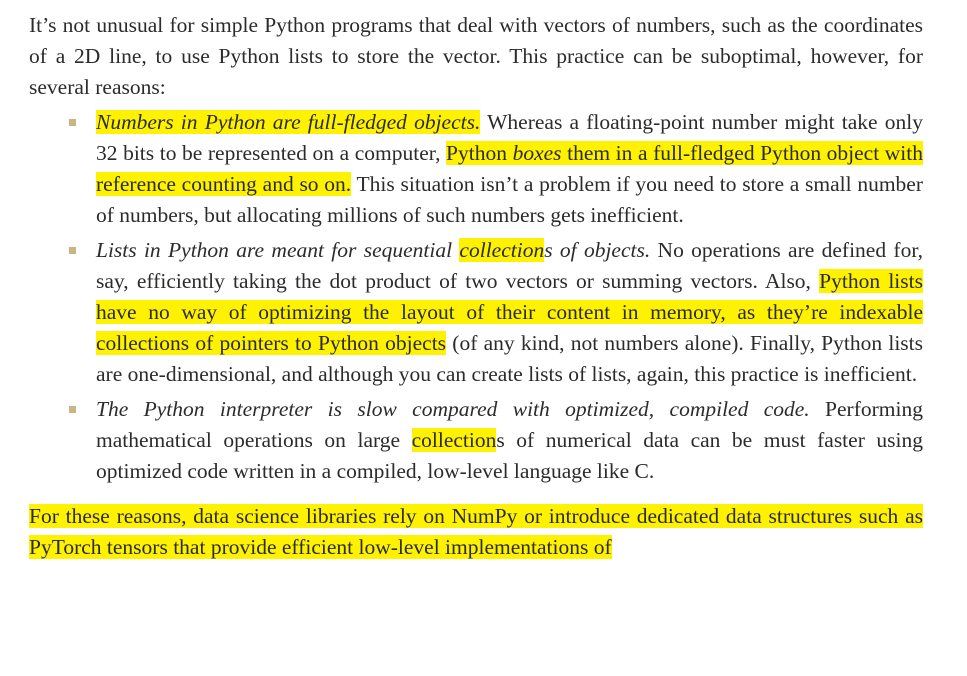  I want to click on highlight-segment: Python, so click(479, 153).